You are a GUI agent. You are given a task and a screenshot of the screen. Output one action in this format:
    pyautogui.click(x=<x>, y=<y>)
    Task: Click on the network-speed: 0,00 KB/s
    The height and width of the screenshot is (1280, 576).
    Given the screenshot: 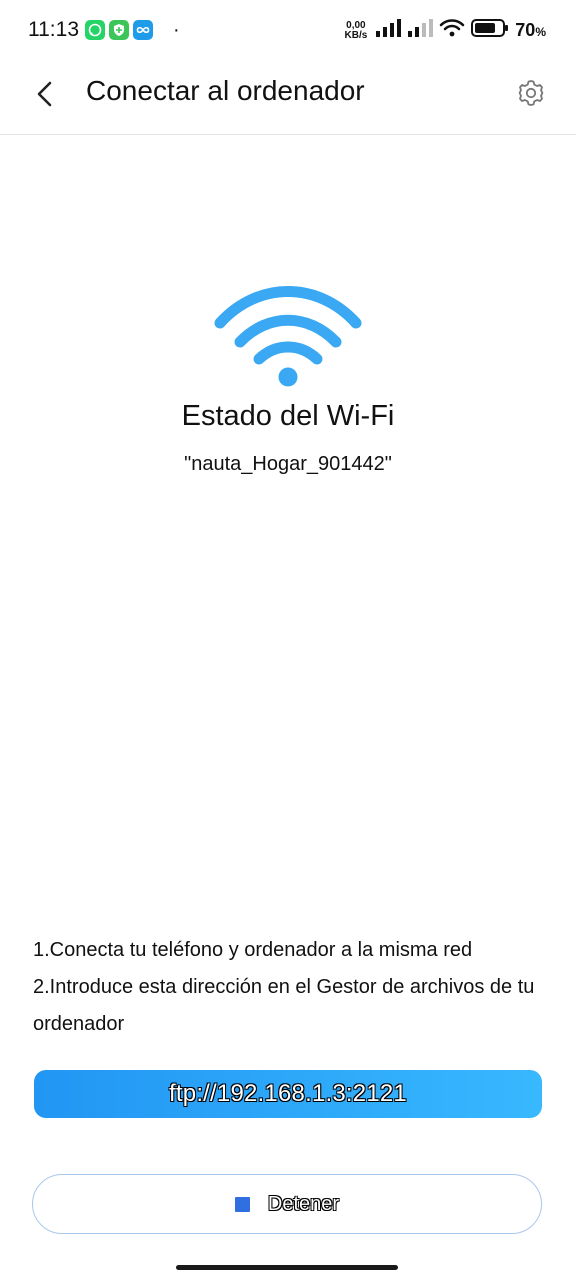 What is the action you would take?
    pyautogui.click(x=356, y=30)
    